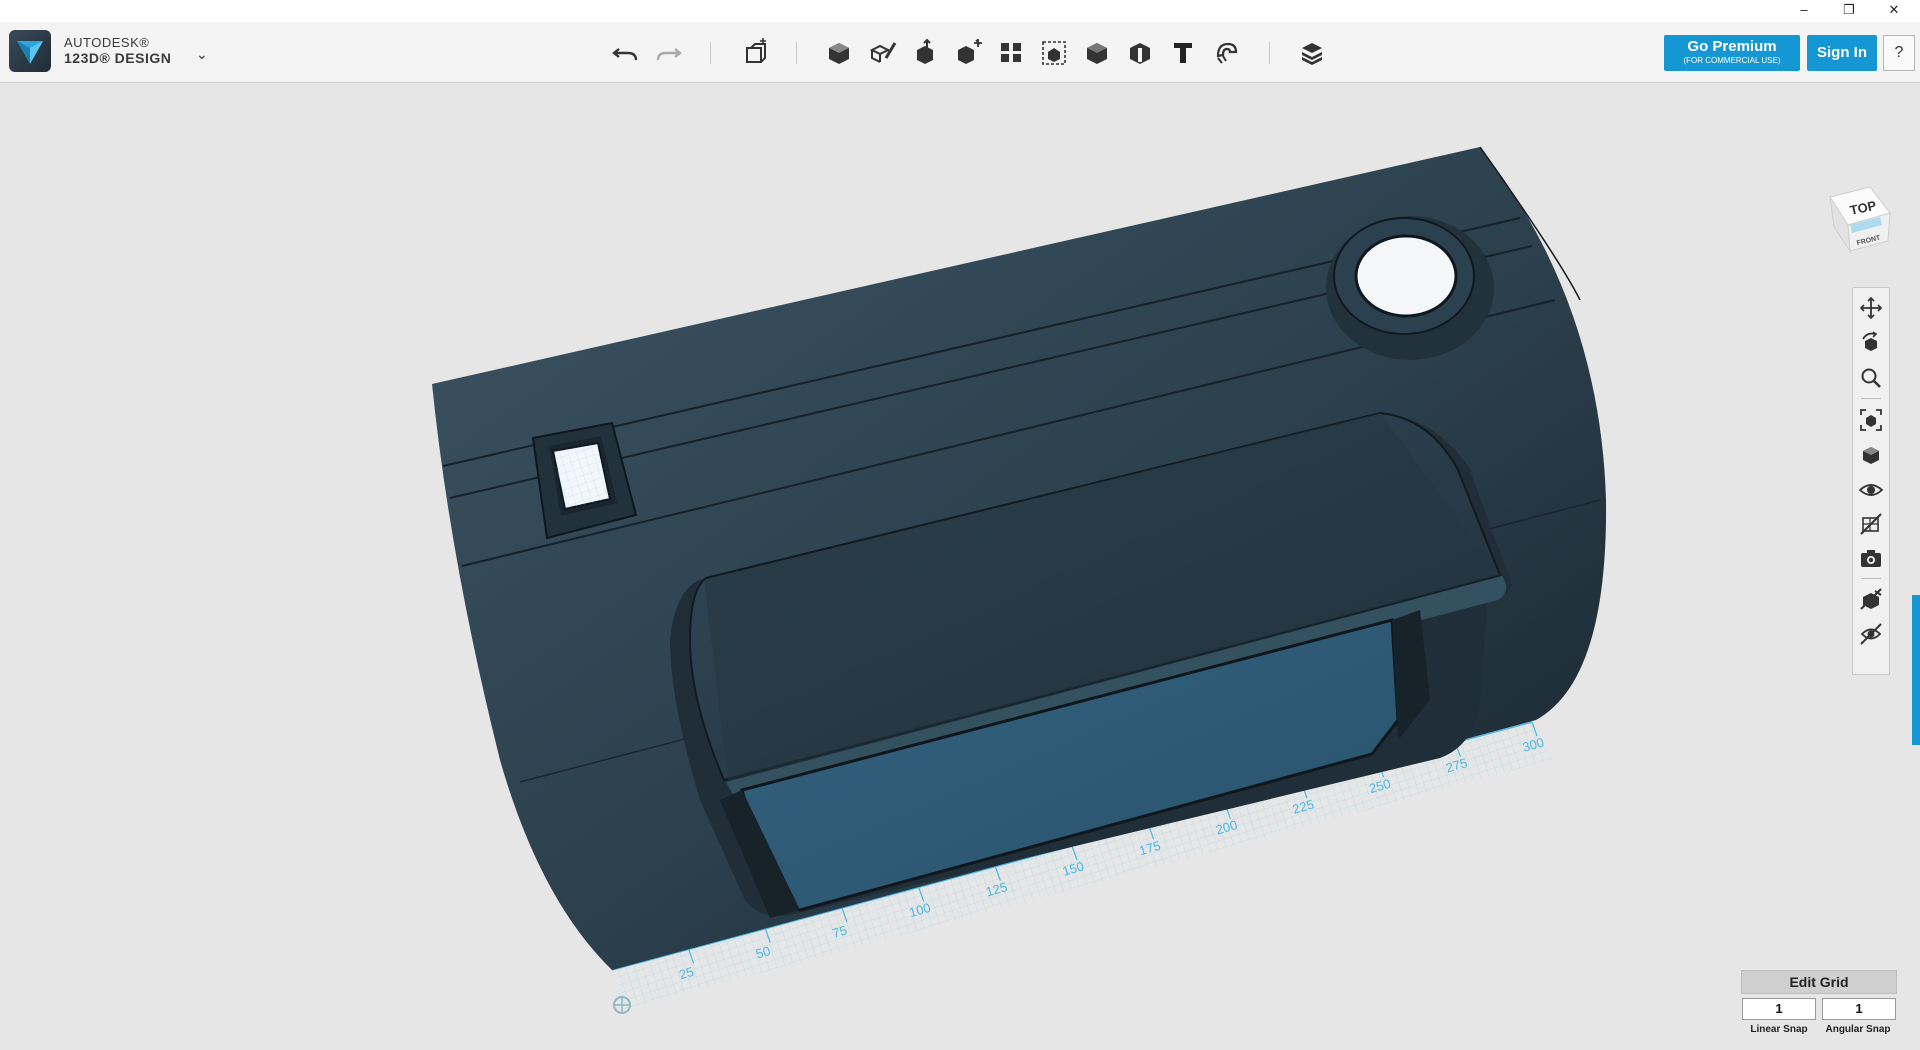 Image resolution: width=1920 pixels, height=1050 pixels. What do you see at coordinates (1871, 420) in the screenshot?
I see `fit-icon` at bounding box center [1871, 420].